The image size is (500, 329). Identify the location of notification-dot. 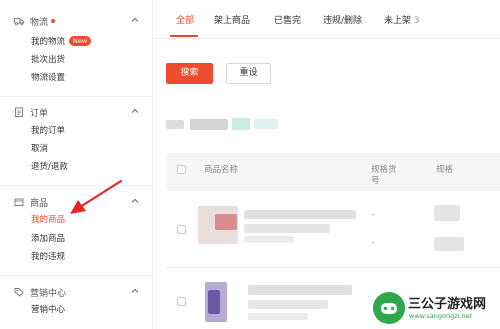
(53, 21).